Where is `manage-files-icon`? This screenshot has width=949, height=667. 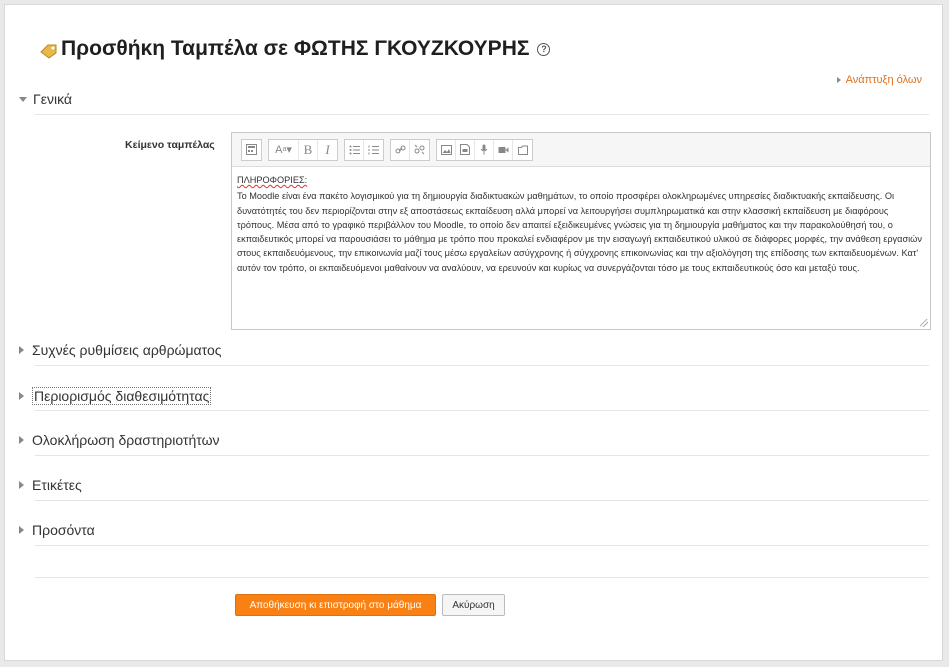 manage-files-icon is located at coordinates (522, 150).